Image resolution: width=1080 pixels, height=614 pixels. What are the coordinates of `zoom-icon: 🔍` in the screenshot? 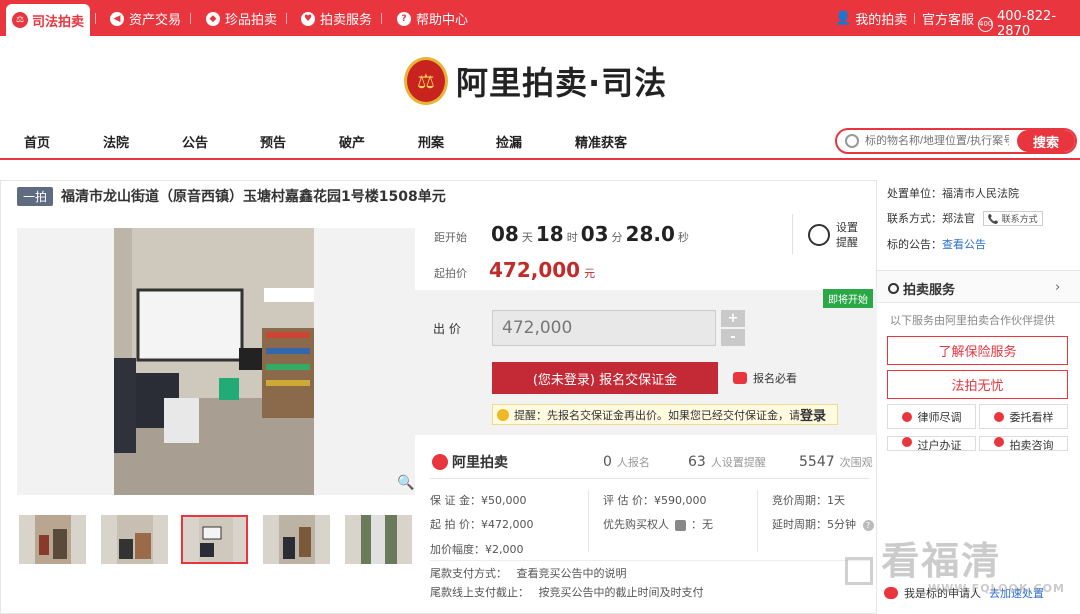 It's located at (405, 483).